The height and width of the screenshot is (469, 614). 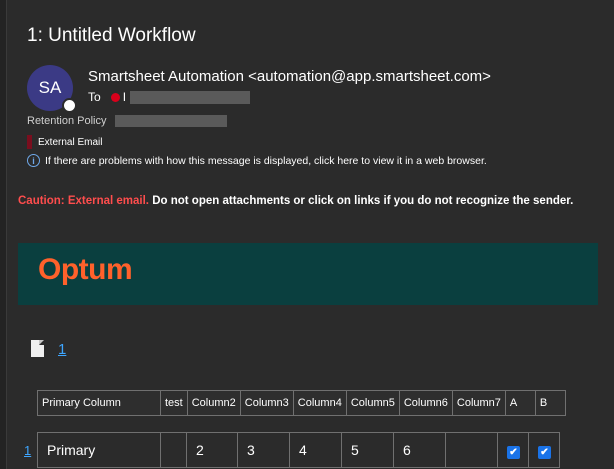 What do you see at coordinates (263, 450) in the screenshot?
I see `cell-column3: 3` at bounding box center [263, 450].